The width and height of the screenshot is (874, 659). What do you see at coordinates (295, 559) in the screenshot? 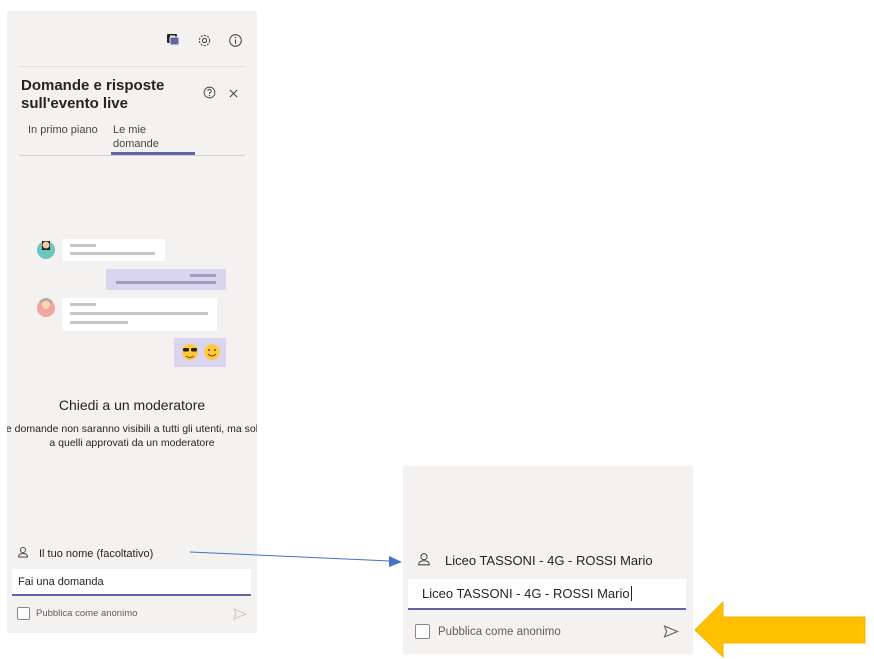
I see `connector-arrow` at bounding box center [295, 559].